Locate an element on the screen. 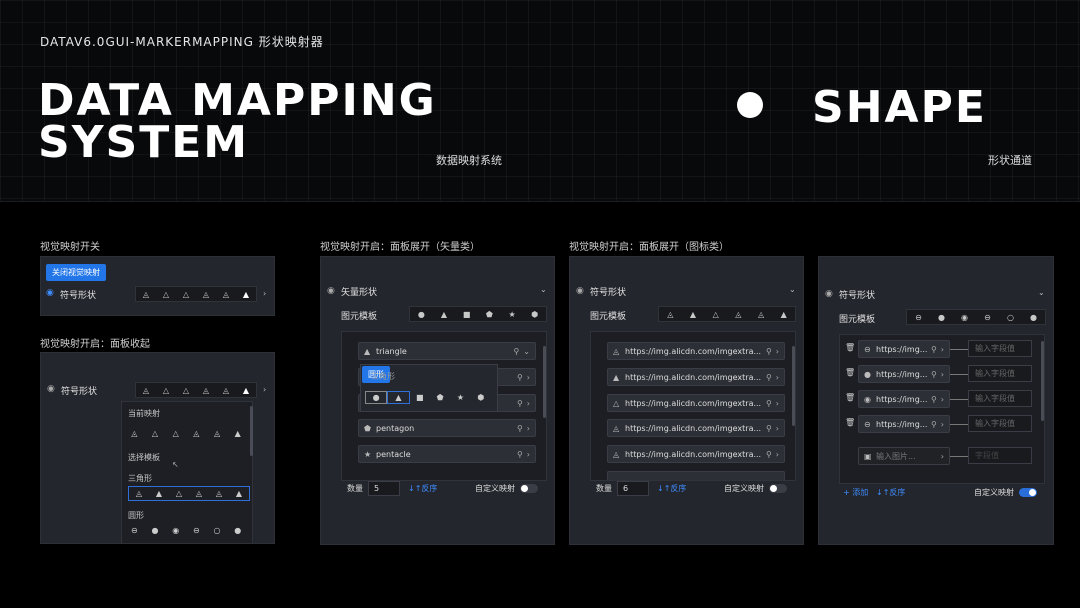  shape-1: ▲ is located at coordinates (693, 314).